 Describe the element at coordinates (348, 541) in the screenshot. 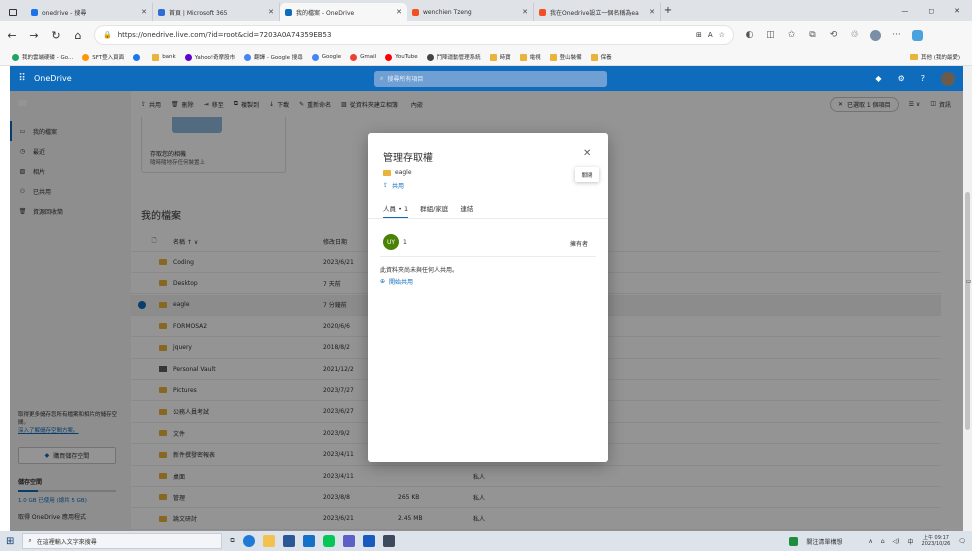

I see `teams-icon` at that location.